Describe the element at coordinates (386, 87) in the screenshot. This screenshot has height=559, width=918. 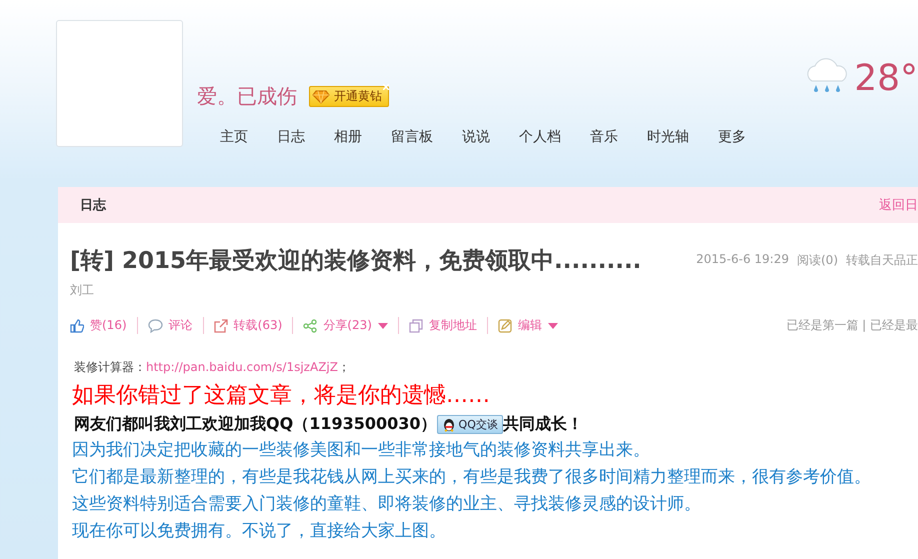
I see `close-icon` at that location.